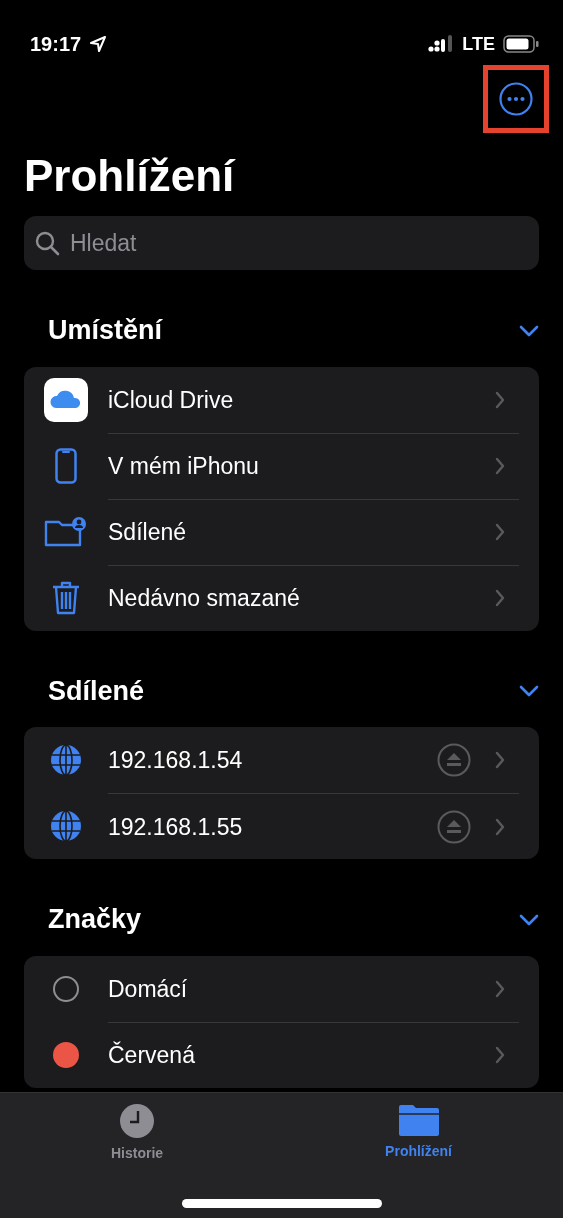  I want to click on list-item-label: 192.168.1.54, so click(272, 760).